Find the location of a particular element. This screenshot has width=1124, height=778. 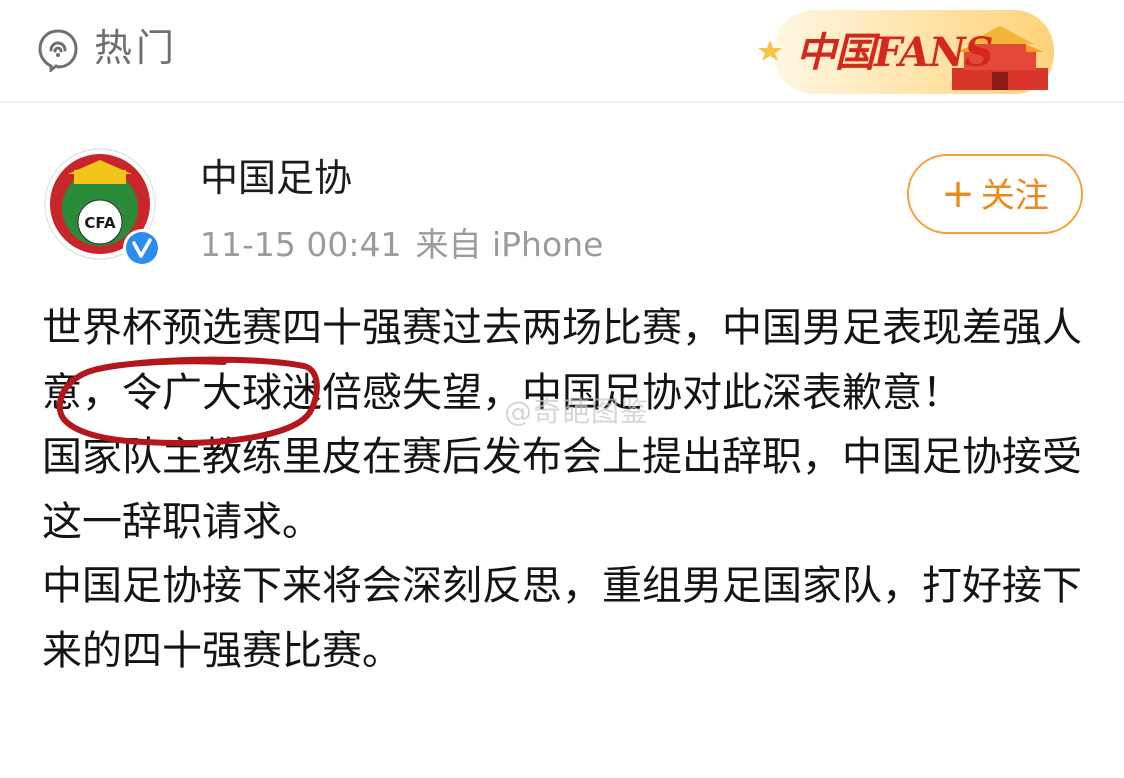

china-fans-badge: 中国FANS is located at coordinates (906, 50).